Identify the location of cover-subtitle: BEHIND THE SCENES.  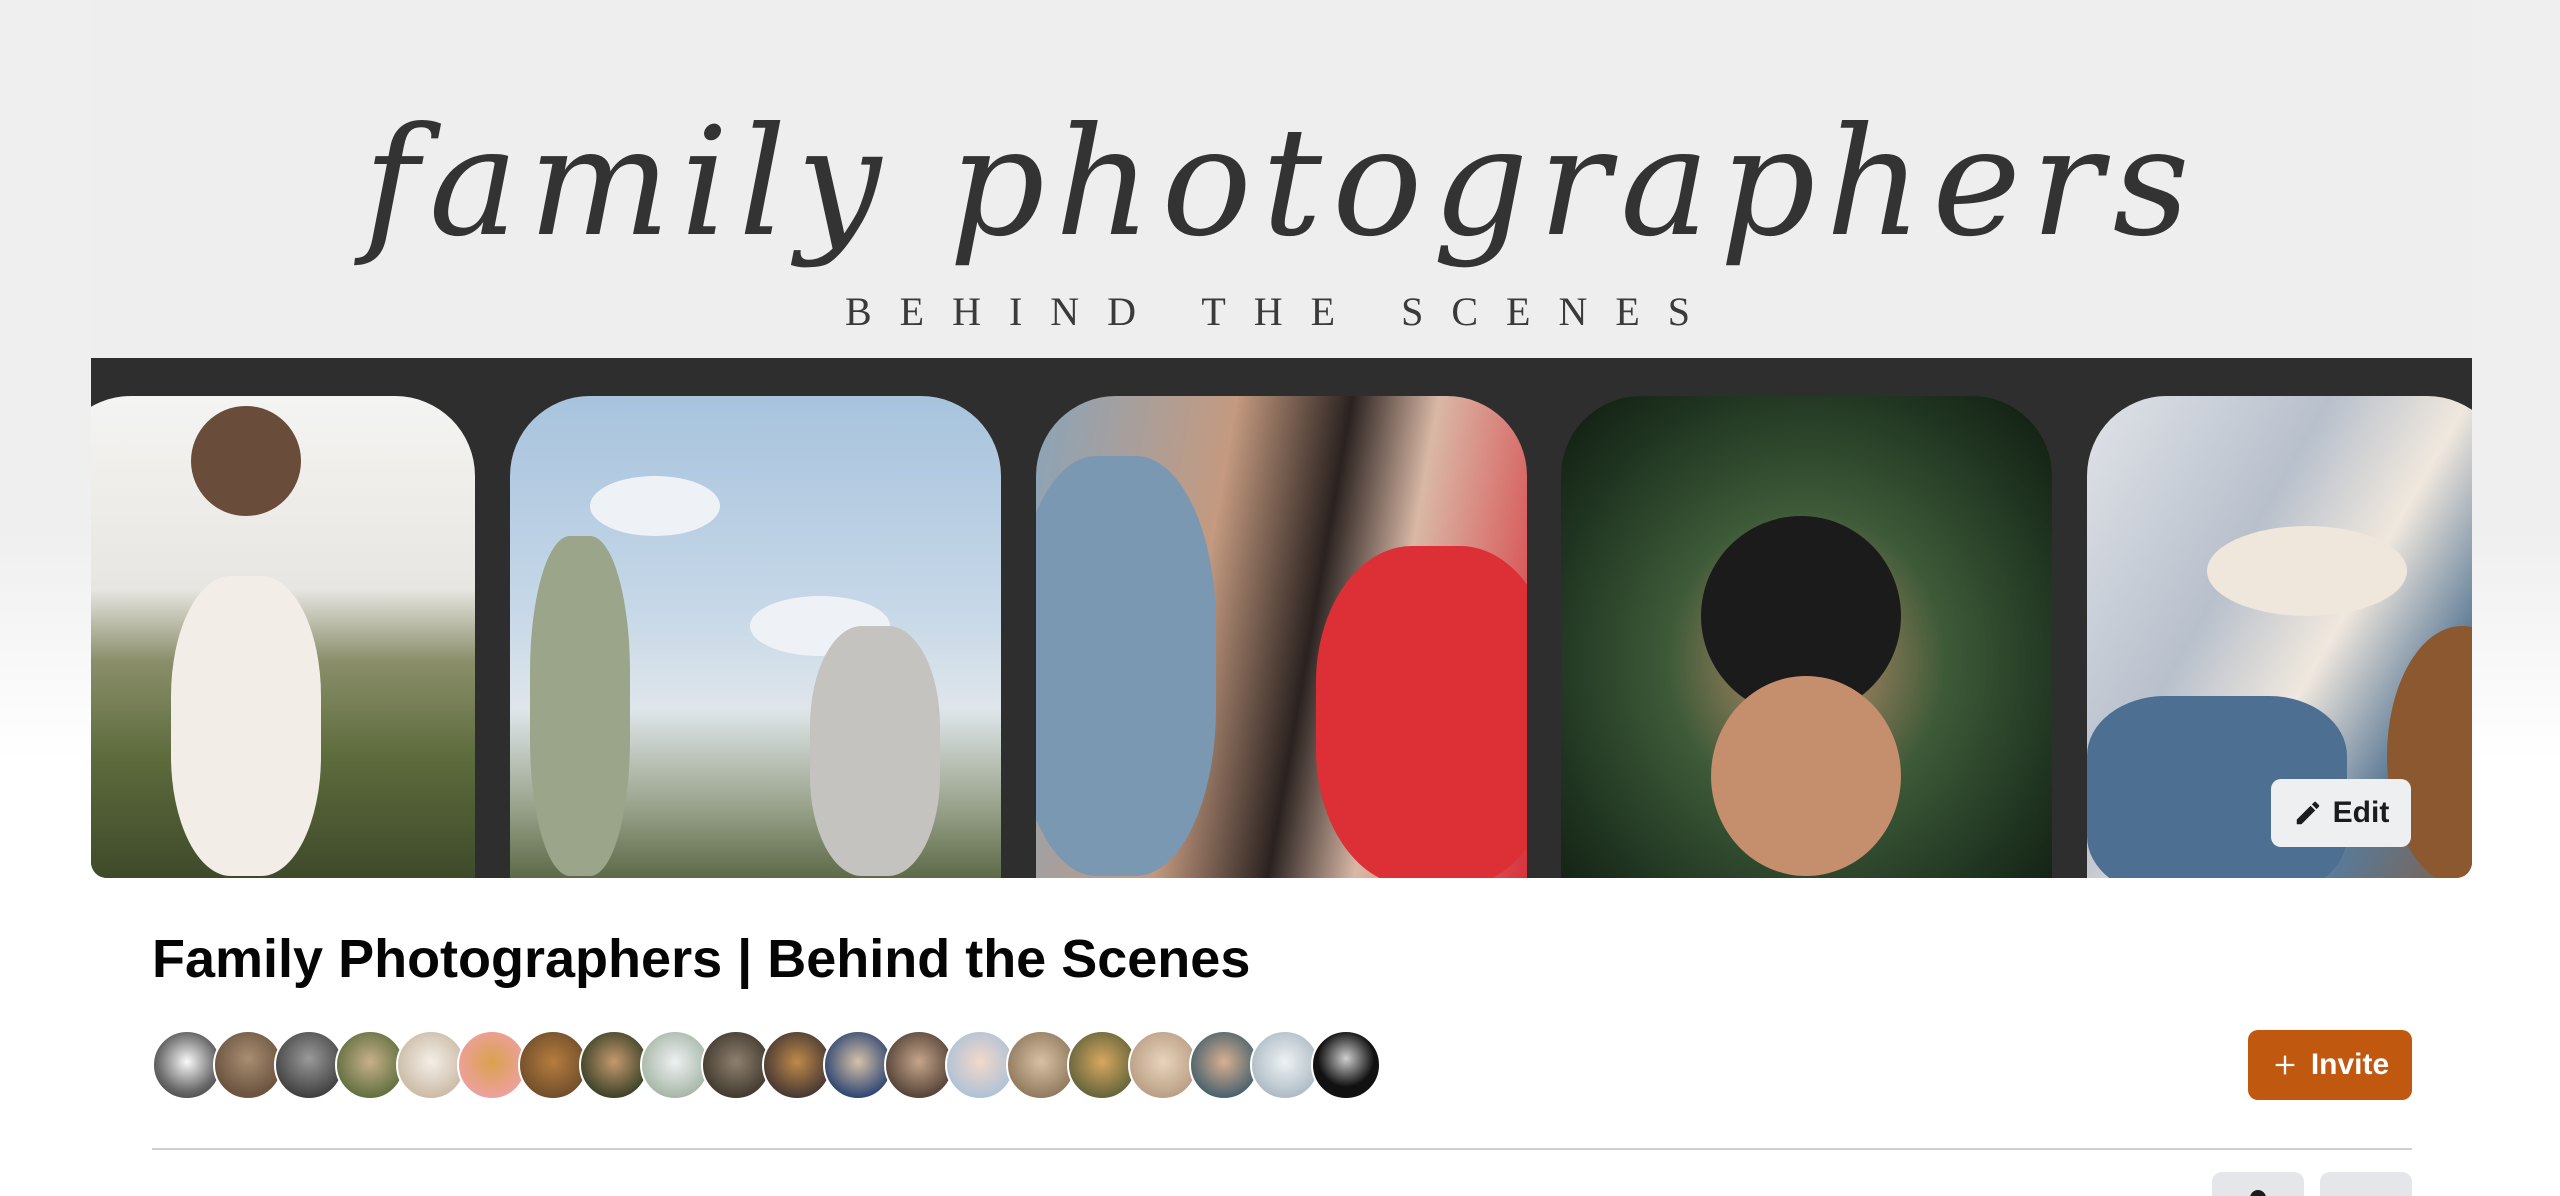
(1281, 311).